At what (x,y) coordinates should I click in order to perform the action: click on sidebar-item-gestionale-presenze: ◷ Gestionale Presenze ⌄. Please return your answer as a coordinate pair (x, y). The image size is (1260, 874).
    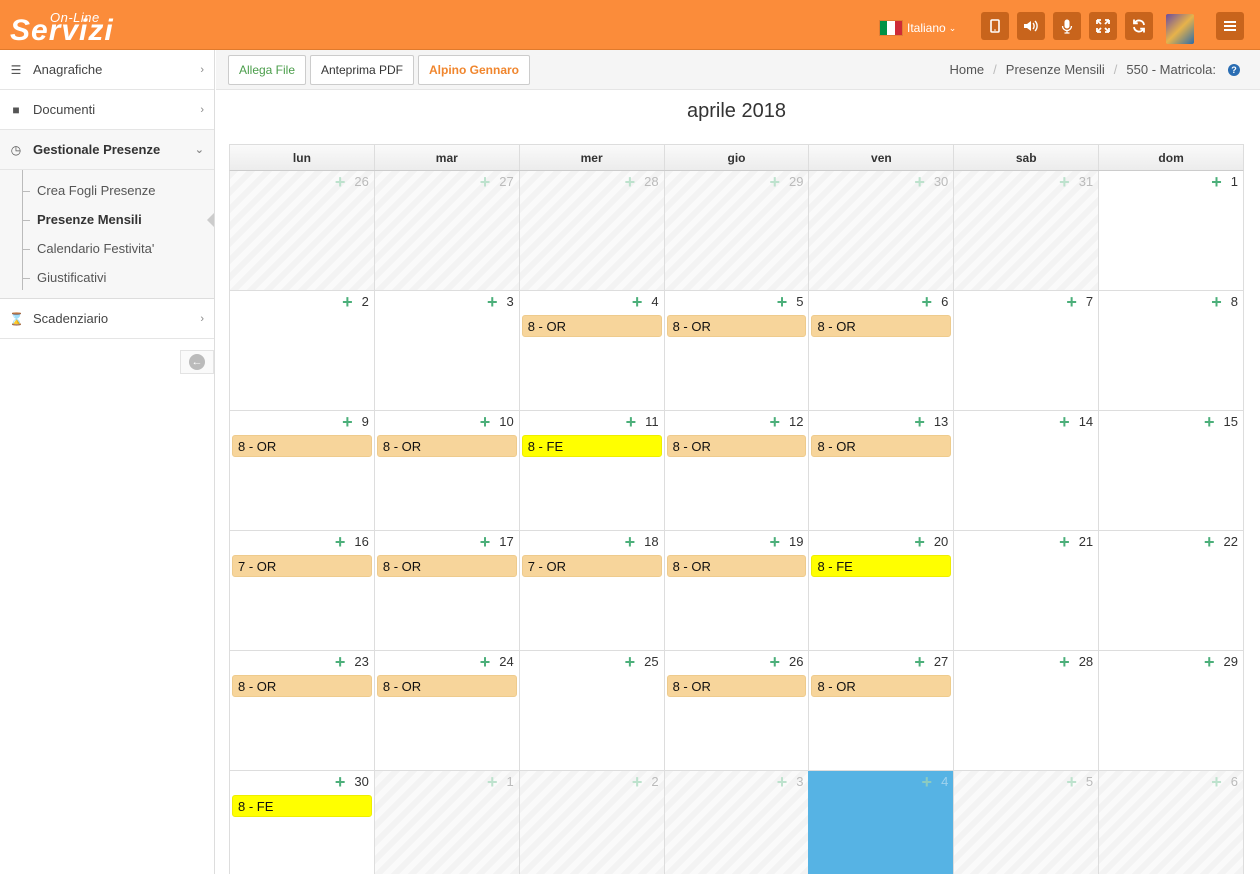
    Looking at the image, I should click on (107, 150).